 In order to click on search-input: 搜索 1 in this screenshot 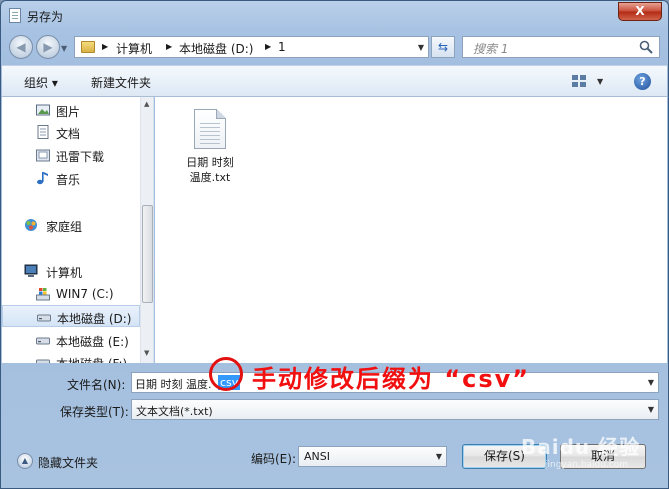, I will do `click(490, 48)`.